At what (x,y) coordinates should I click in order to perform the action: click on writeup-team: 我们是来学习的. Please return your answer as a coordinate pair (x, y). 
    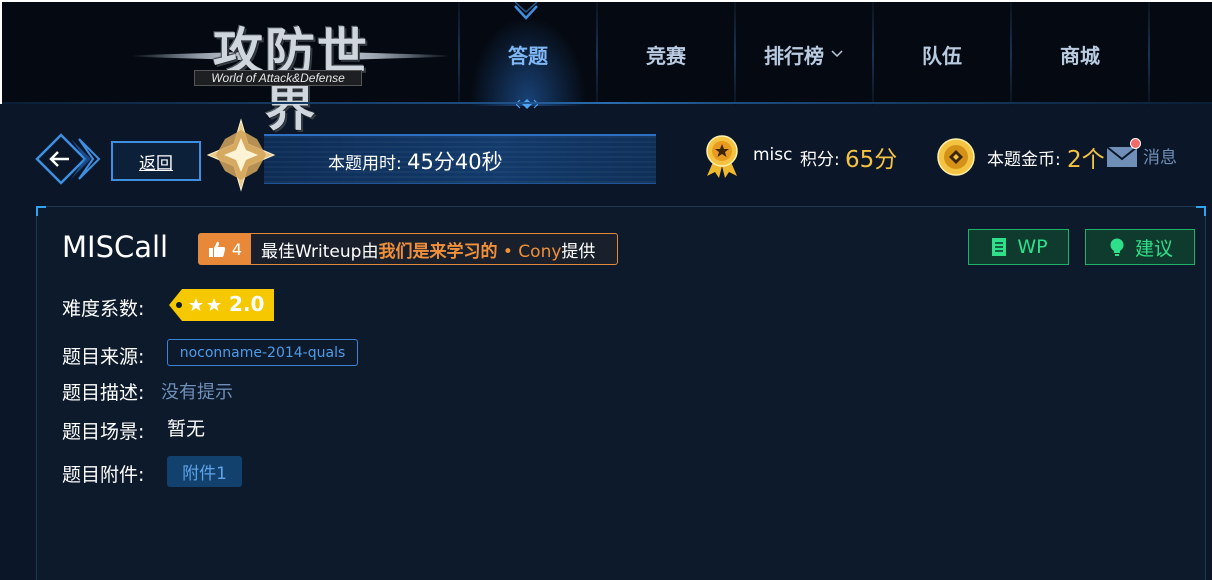
    Looking at the image, I should click on (437, 252).